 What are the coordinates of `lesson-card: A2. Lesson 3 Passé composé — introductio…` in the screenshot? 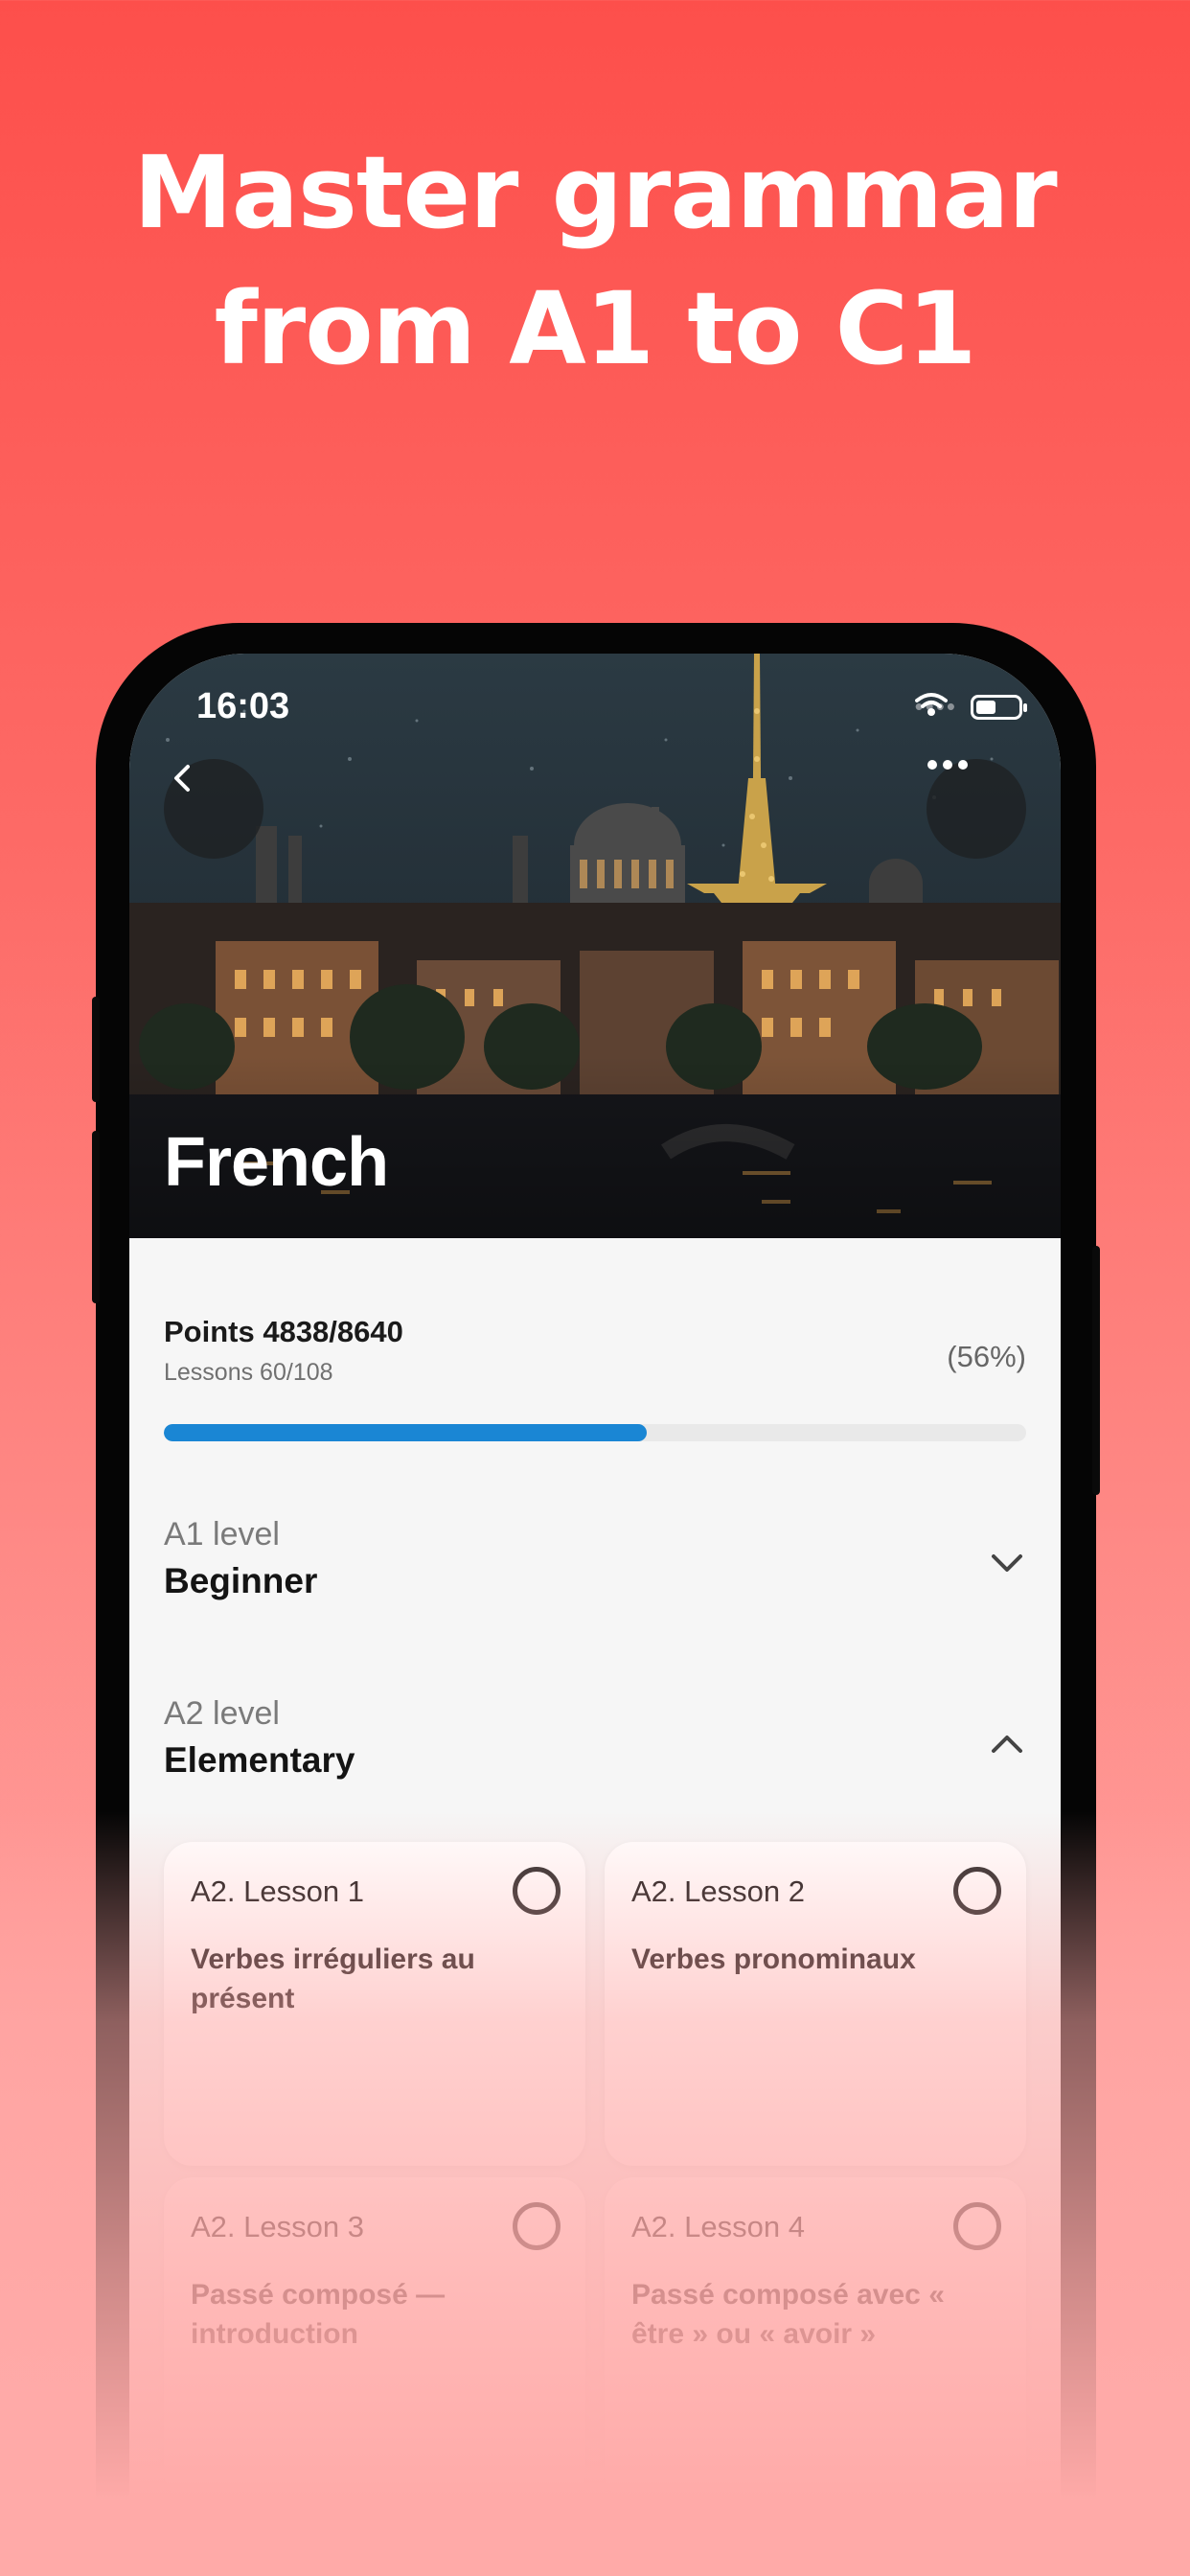 It's located at (374, 2339).